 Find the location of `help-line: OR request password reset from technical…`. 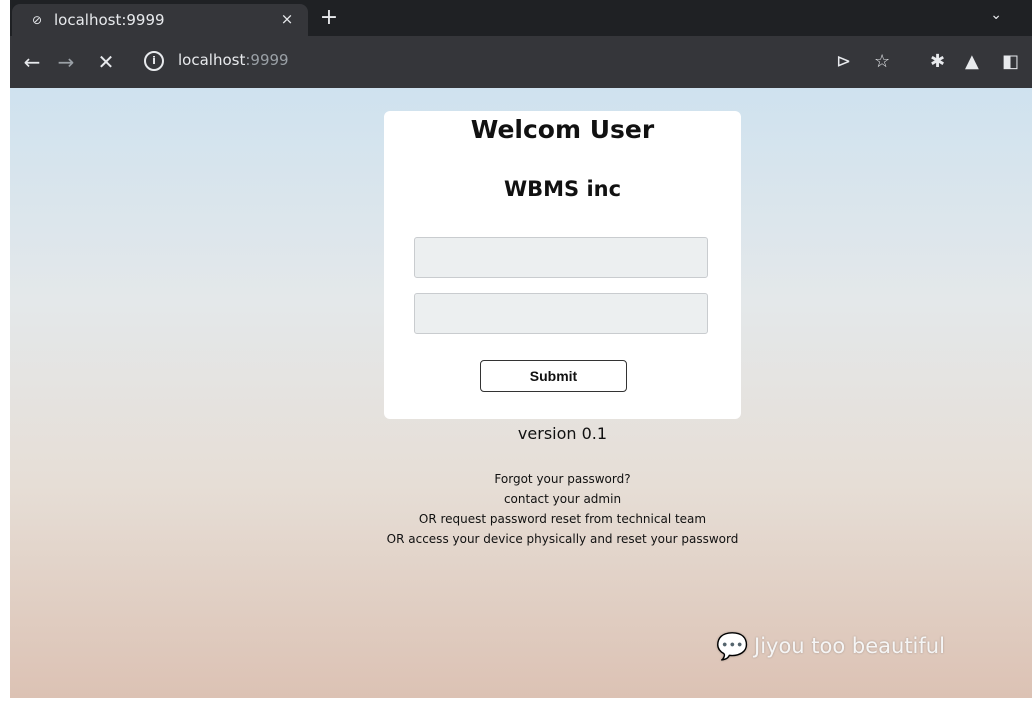

help-line: OR request password reset from technical… is located at coordinates (562, 519).